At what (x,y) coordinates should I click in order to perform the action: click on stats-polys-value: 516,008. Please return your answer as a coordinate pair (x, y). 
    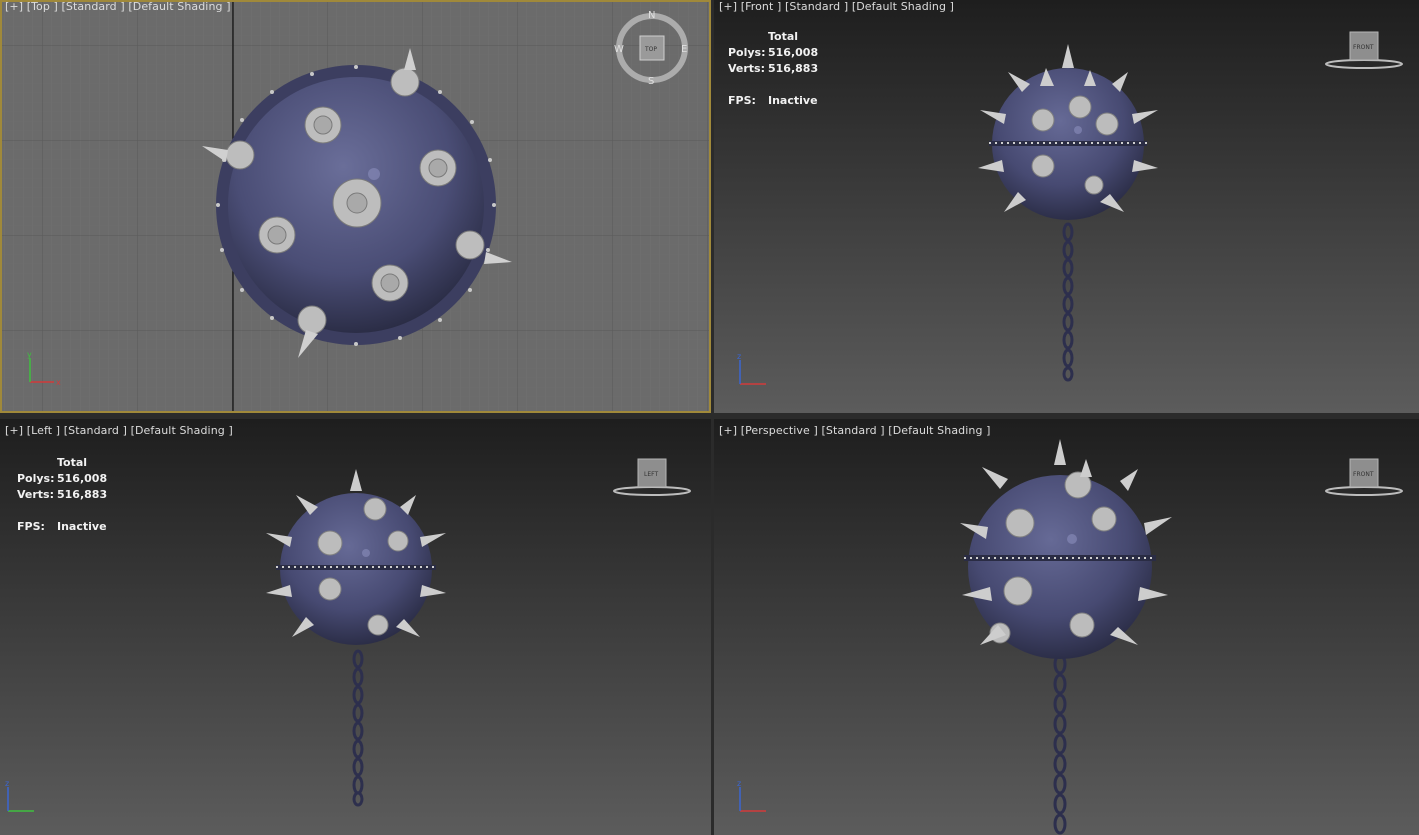
    Looking at the image, I should click on (793, 52).